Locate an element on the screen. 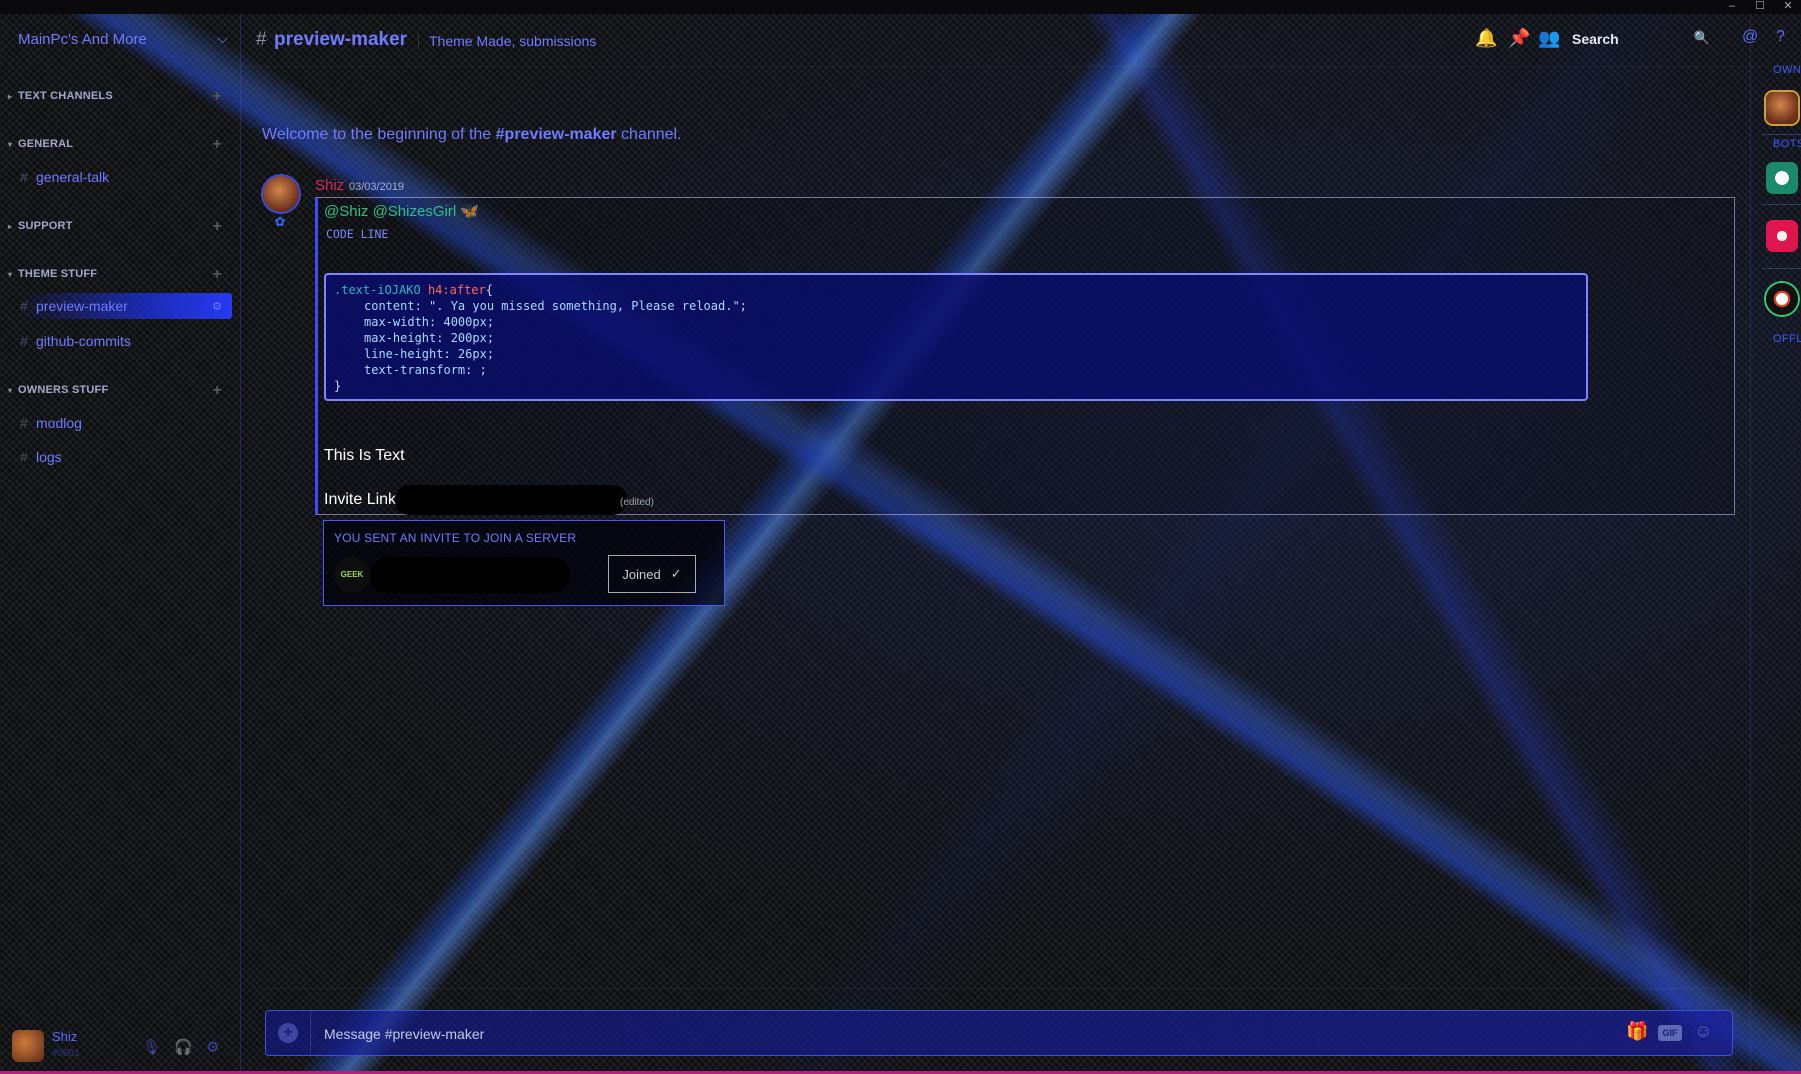  checkmark-icon: ✓ is located at coordinates (676, 573).